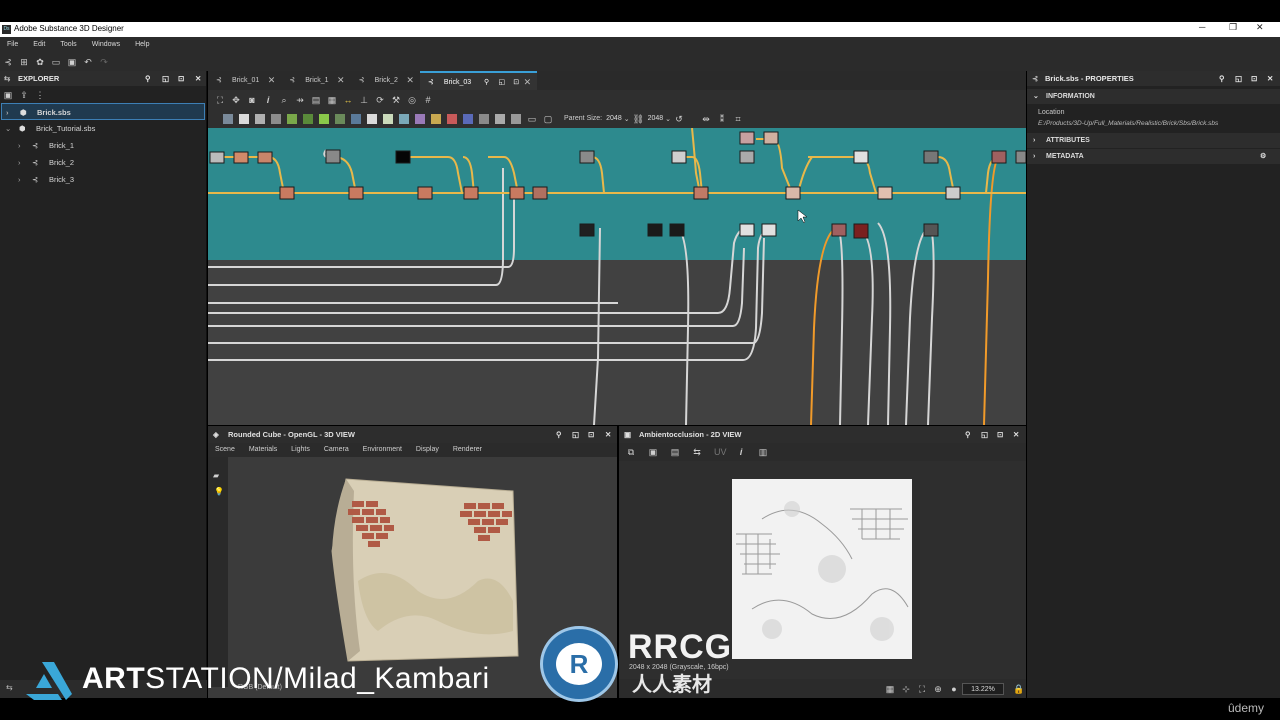  Describe the element at coordinates (244, 80) in the screenshot. I see `tab-brick-01: ⊰ Brick_01 ✕` at that location.